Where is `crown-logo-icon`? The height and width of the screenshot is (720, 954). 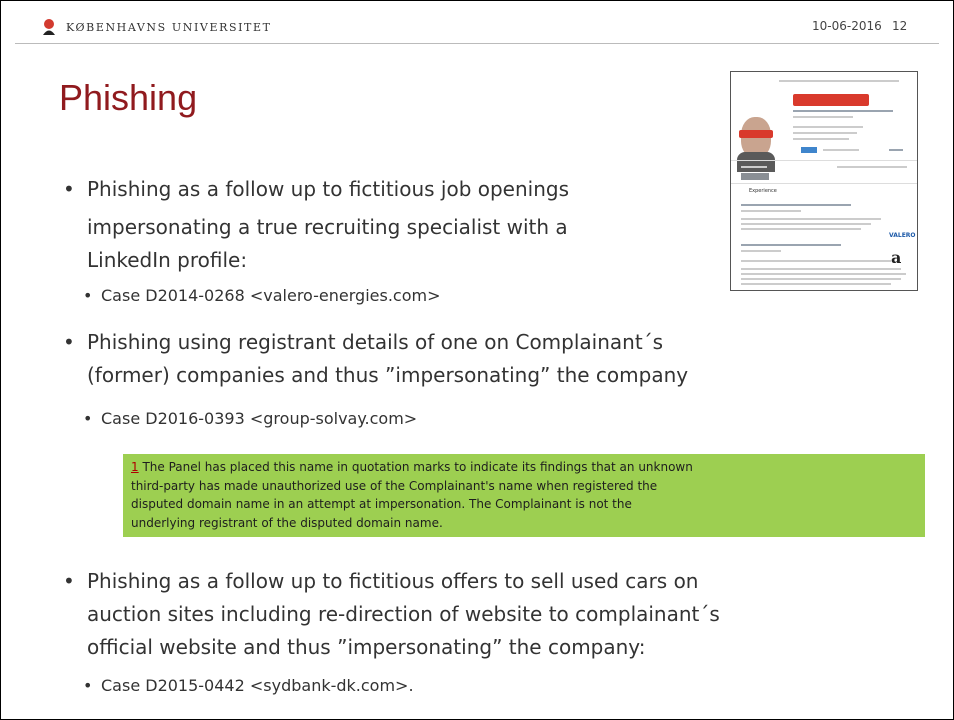
crown-logo-icon is located at coordinates (49, 27).